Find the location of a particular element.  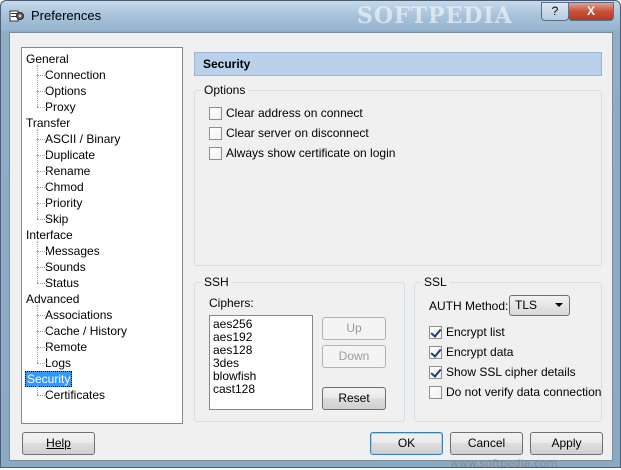

apply-button: Apply is located at coordinates (566, 443).